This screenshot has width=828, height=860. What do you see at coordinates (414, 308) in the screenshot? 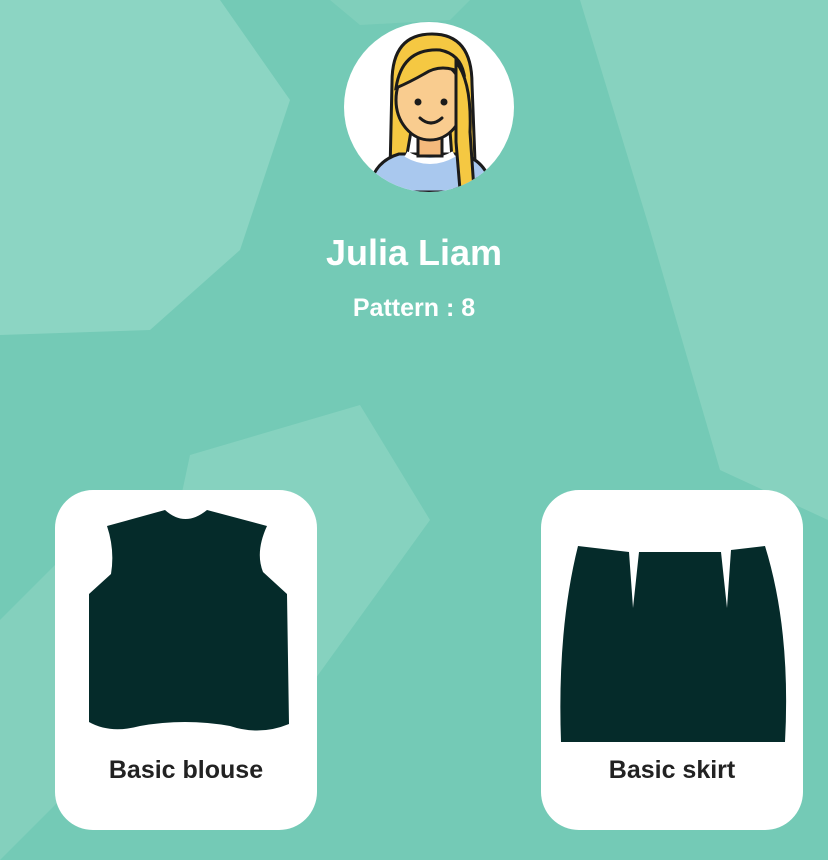
I see `pattern-count: Pattern : 8` at bounding box center [414, 308].